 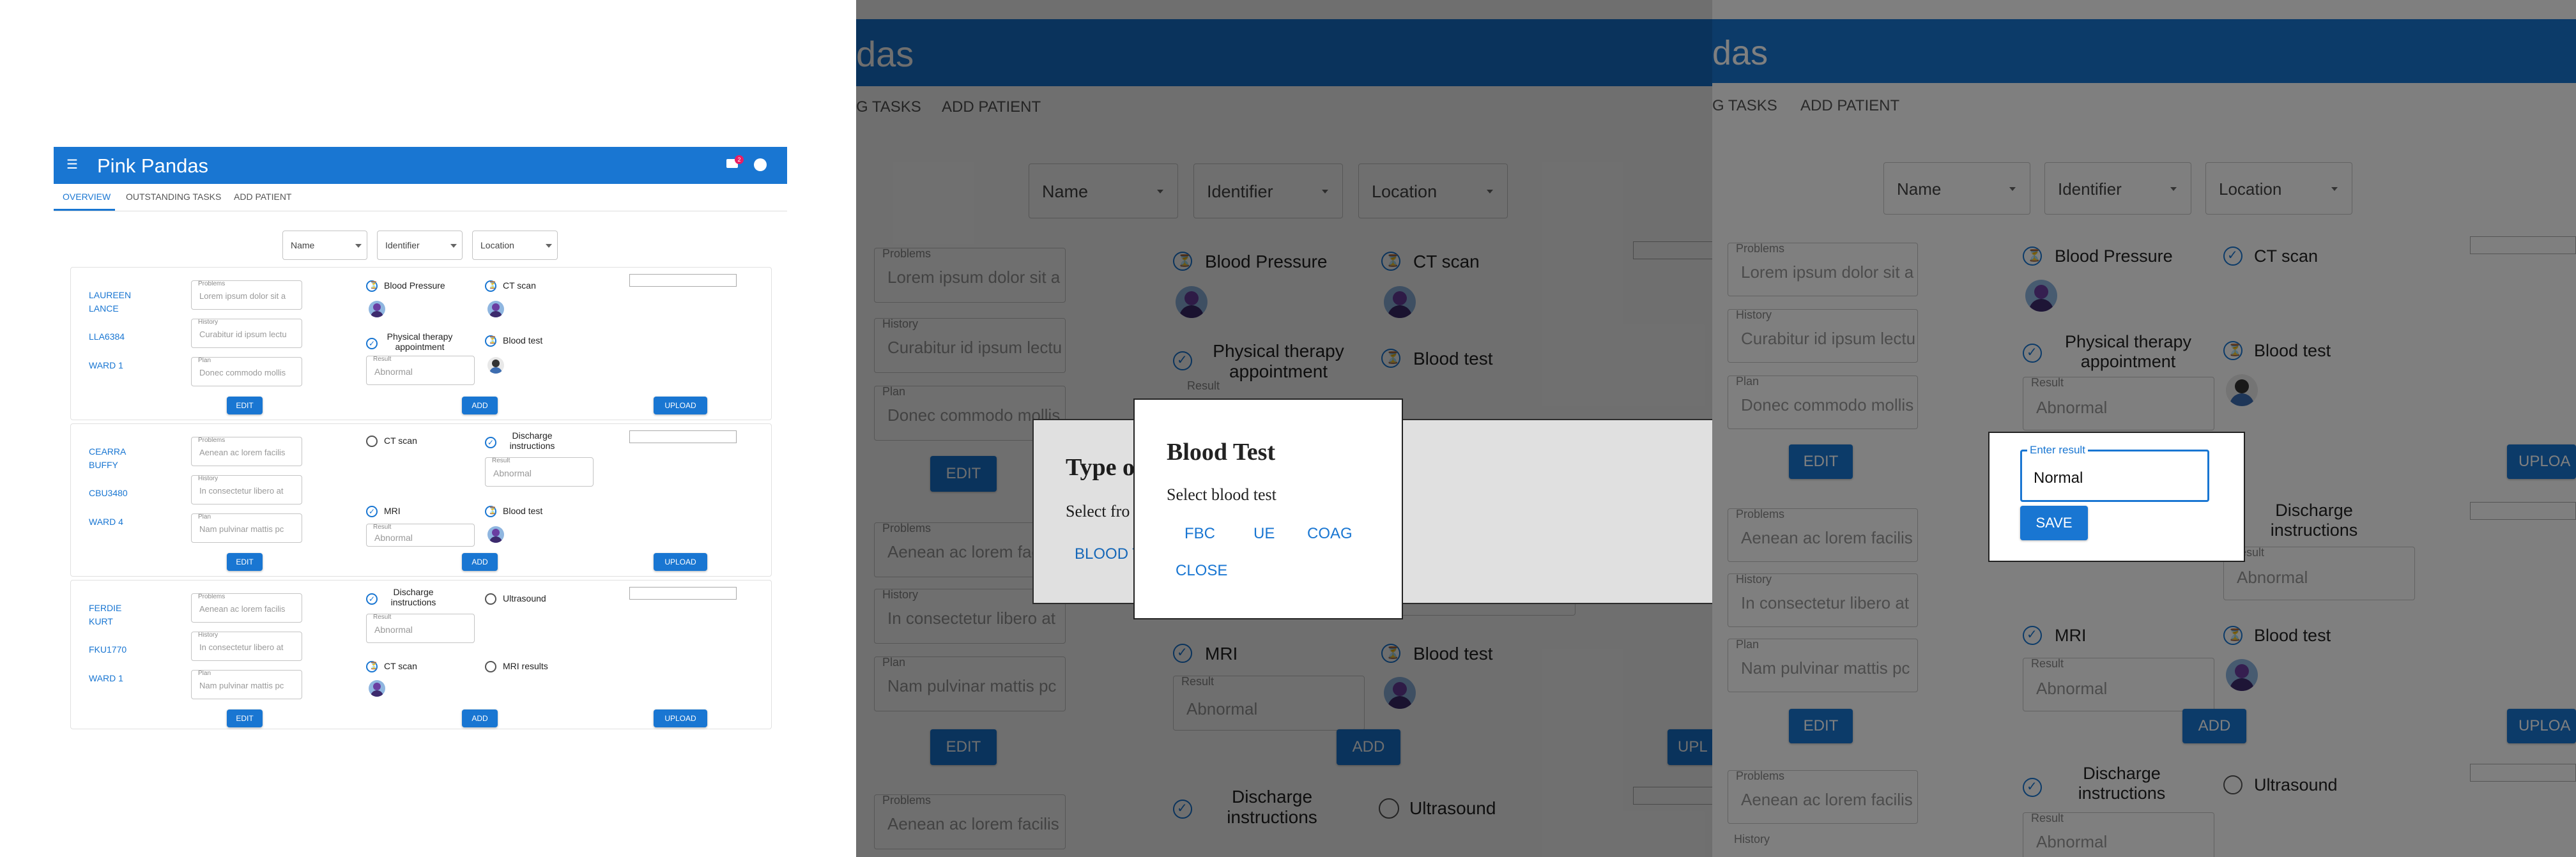 I want to click on patient-identifier: FKU1770, so click(x=107, y=649).